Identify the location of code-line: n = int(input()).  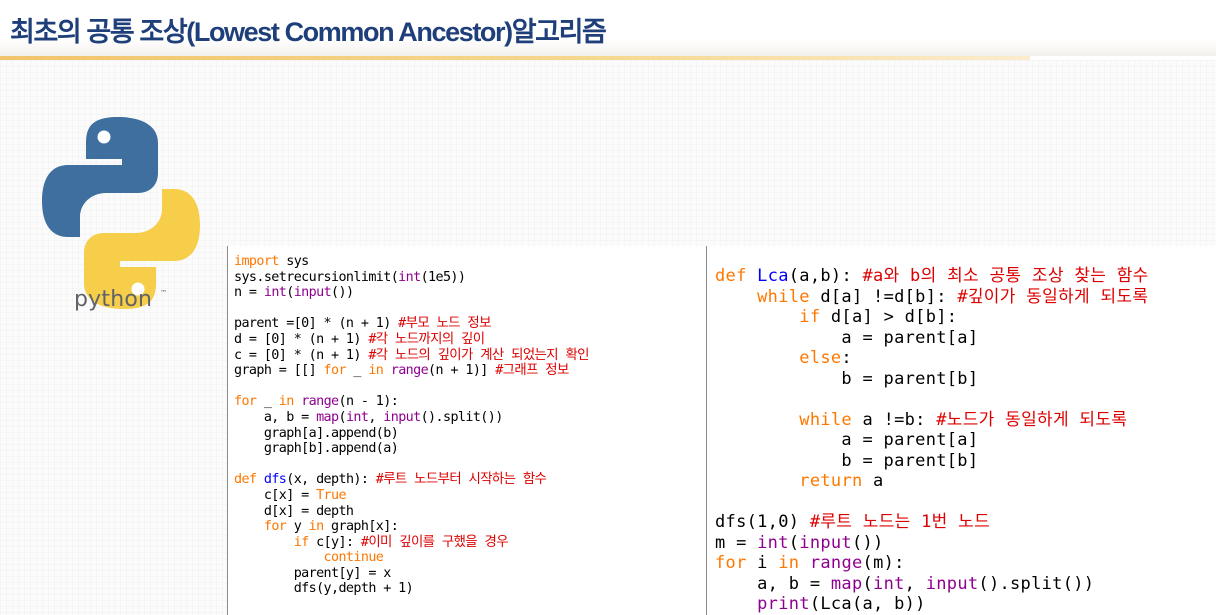
(411, 293).